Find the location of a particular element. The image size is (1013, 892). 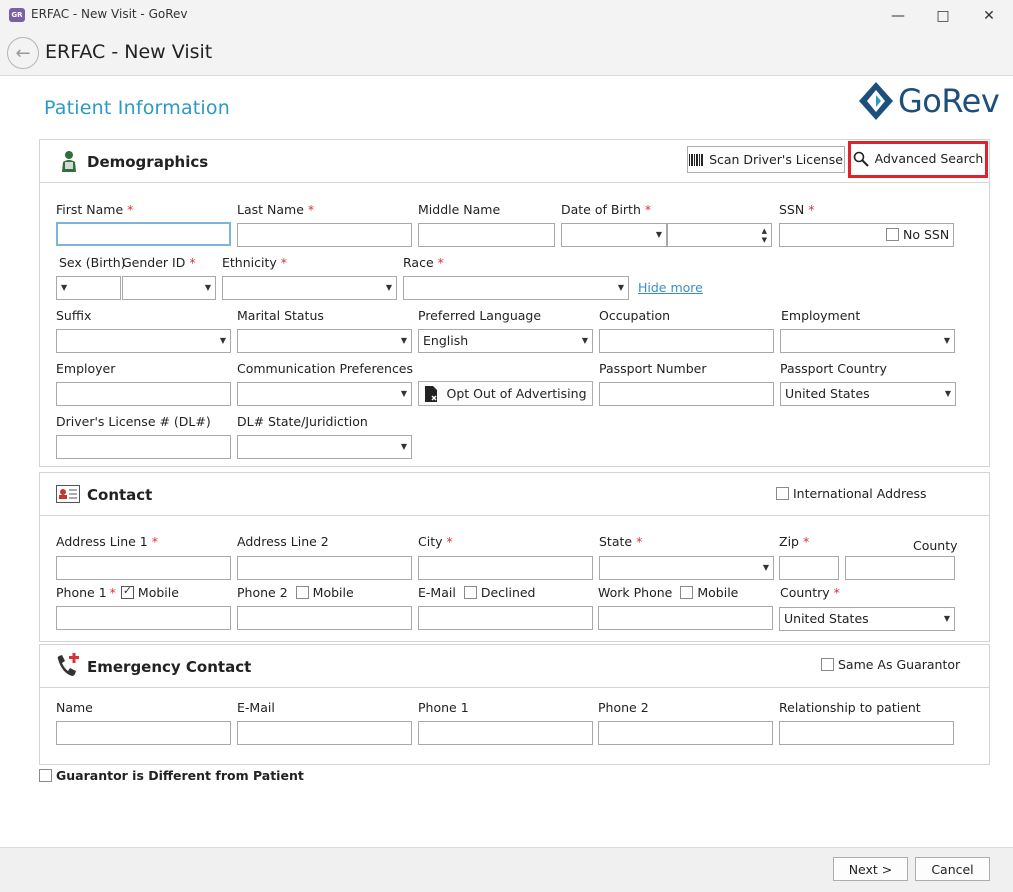

hide-more-link: Hide more is located at coordinates (670, 287).